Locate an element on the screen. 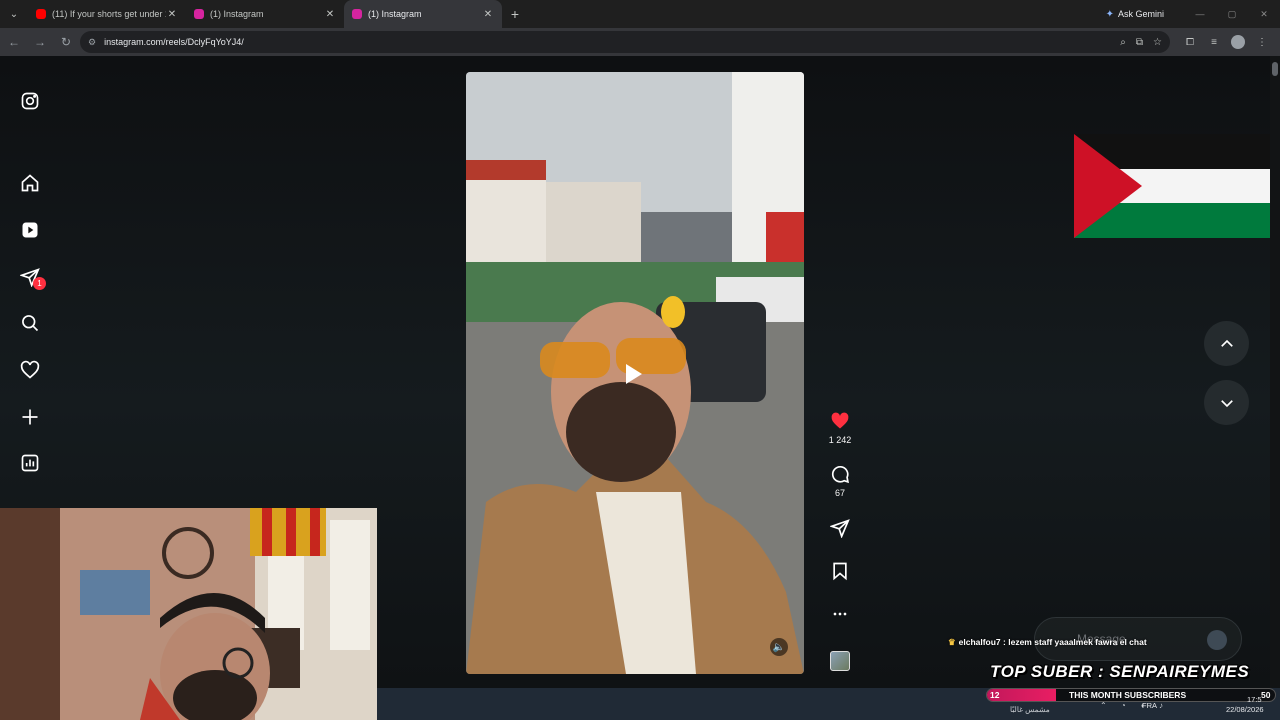 The height and width of the screenshot is (720, 1280). gemini-sparkle-icon: ✦ is located at coordinates (1109, 14).